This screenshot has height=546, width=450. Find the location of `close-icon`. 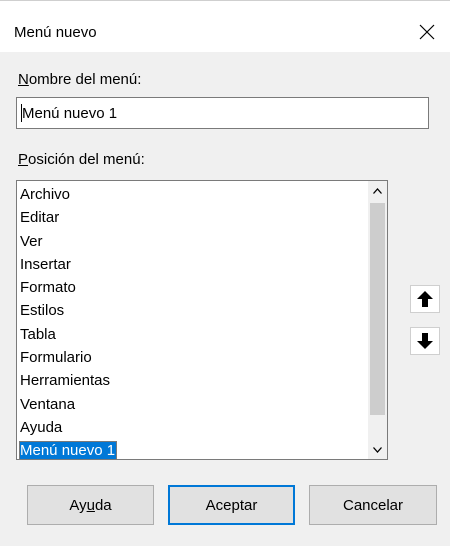

close-icon is located at coordinates (427, 32).